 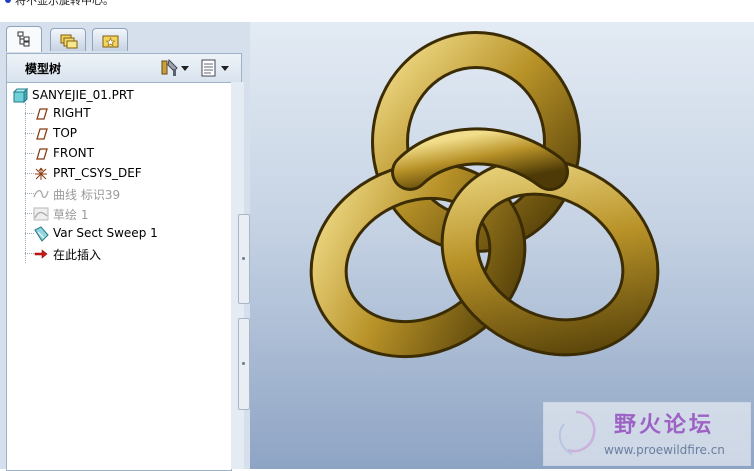 What do you see at coordinates (43, 69) in the screenshot?
I see `model-tree-title: 模型树` at bounding box center [43, 69].